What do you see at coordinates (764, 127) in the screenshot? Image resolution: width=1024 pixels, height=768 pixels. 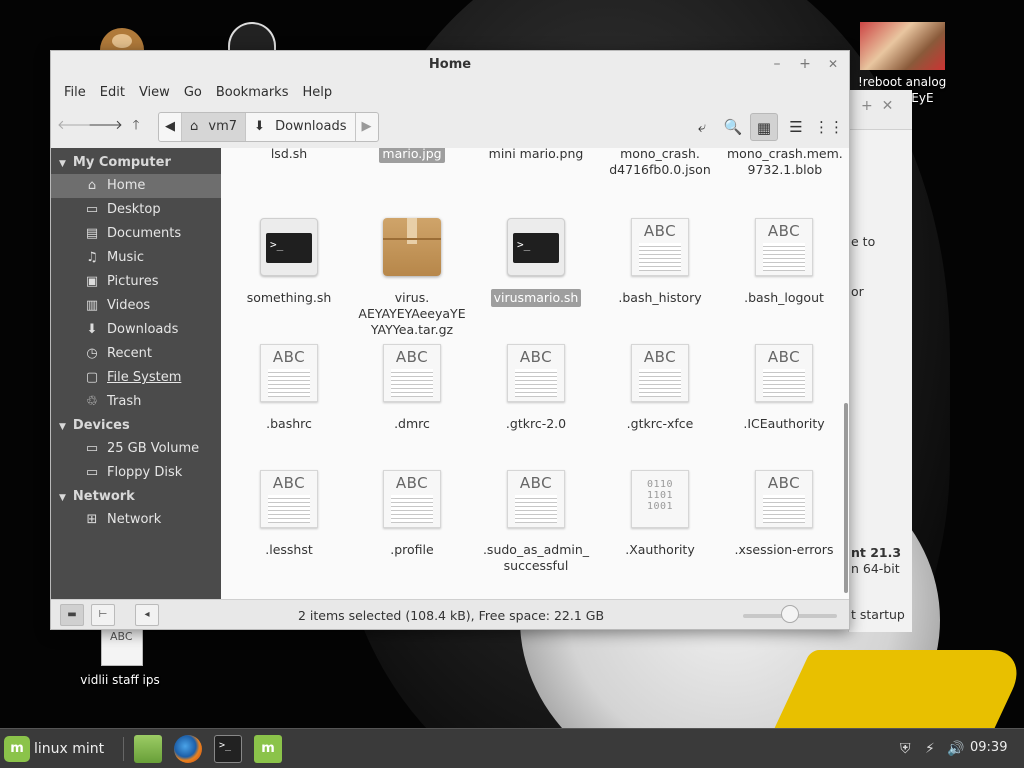 I see `icon-view-button: ▦` at bounding box center [764, 127].